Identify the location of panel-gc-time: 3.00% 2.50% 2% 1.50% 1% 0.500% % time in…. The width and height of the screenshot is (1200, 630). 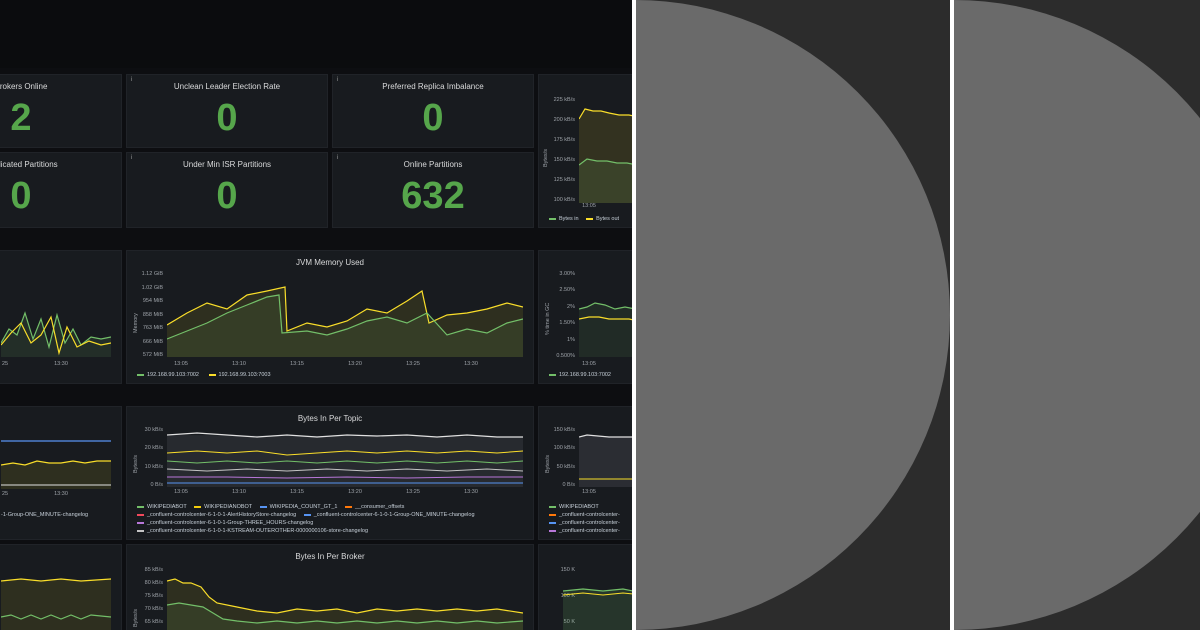
(585, 317).